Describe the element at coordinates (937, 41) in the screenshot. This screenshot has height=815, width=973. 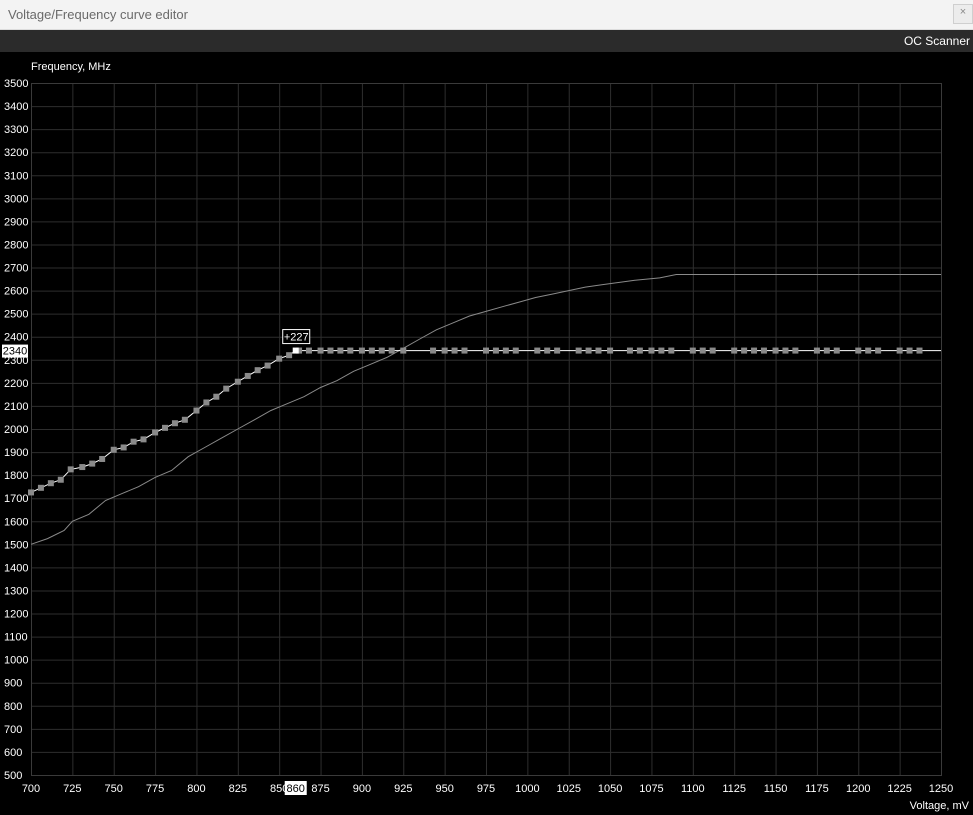
I see `oc-scanner-button: OC Scanner` at that location.